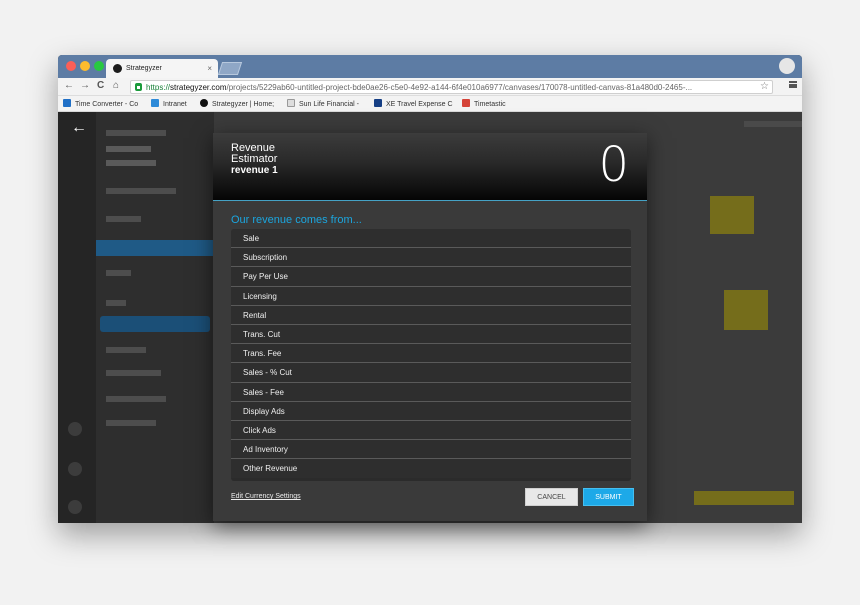 The width and height of the screenshot is (860, 605). What do you see at coordinates (484, 103) in the screenshot?
I see `bookmark-timetastic: Timetastic` at bounding box center [484, 103].